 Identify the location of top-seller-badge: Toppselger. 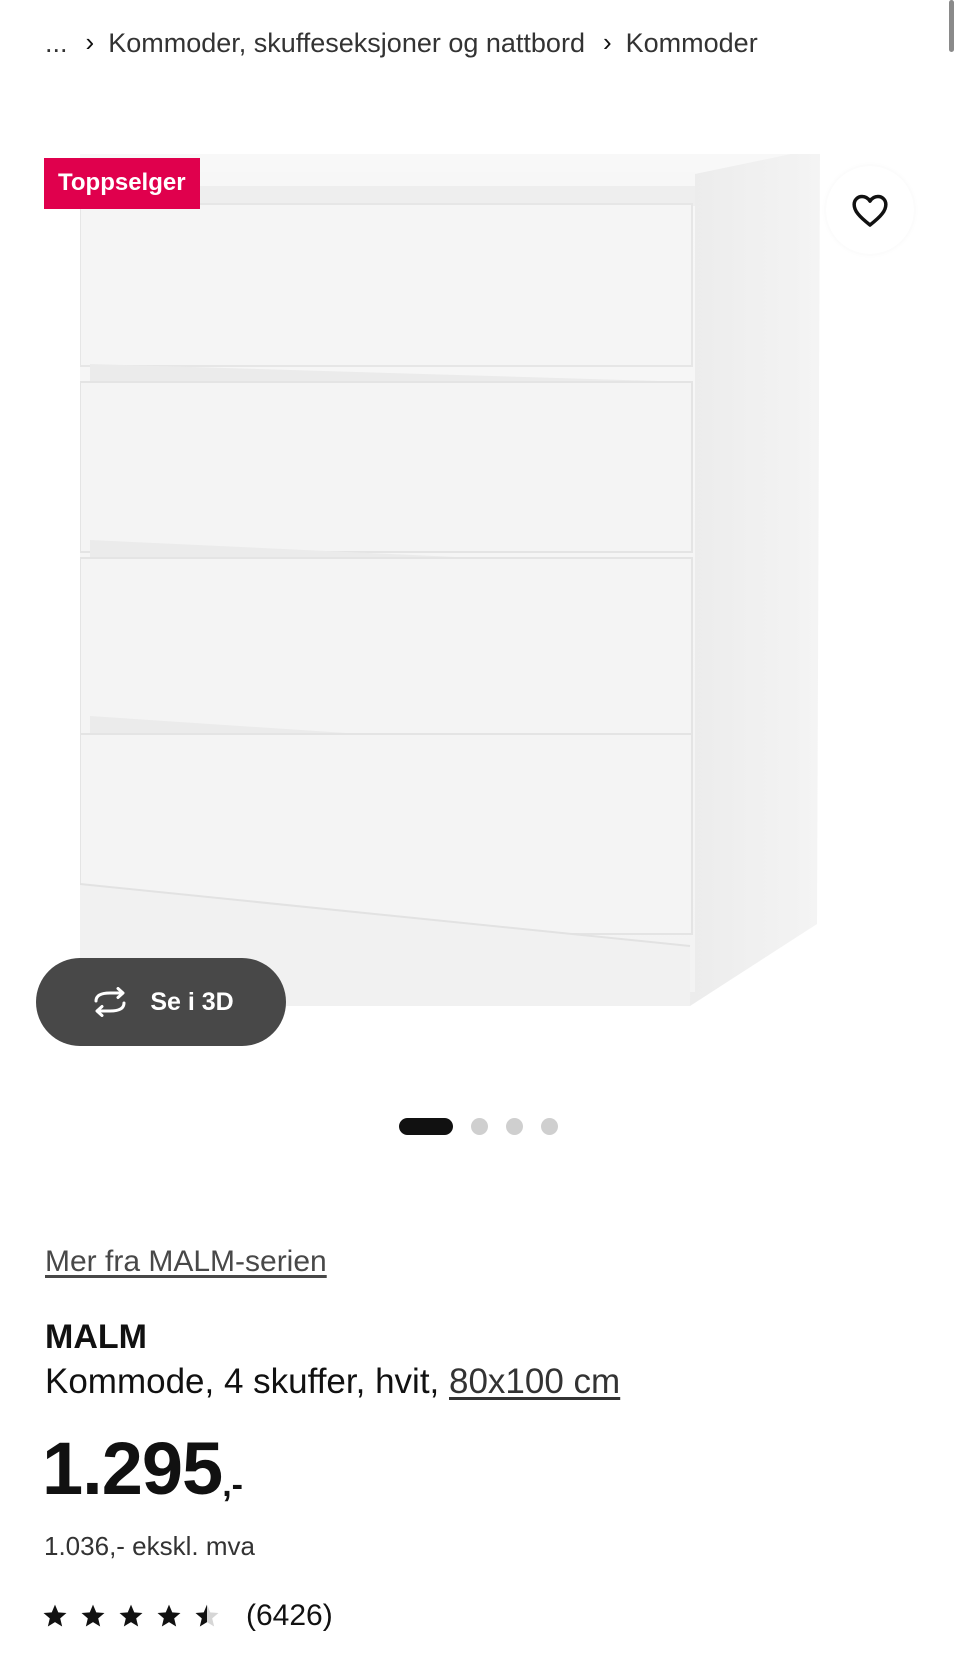
(122, 183).